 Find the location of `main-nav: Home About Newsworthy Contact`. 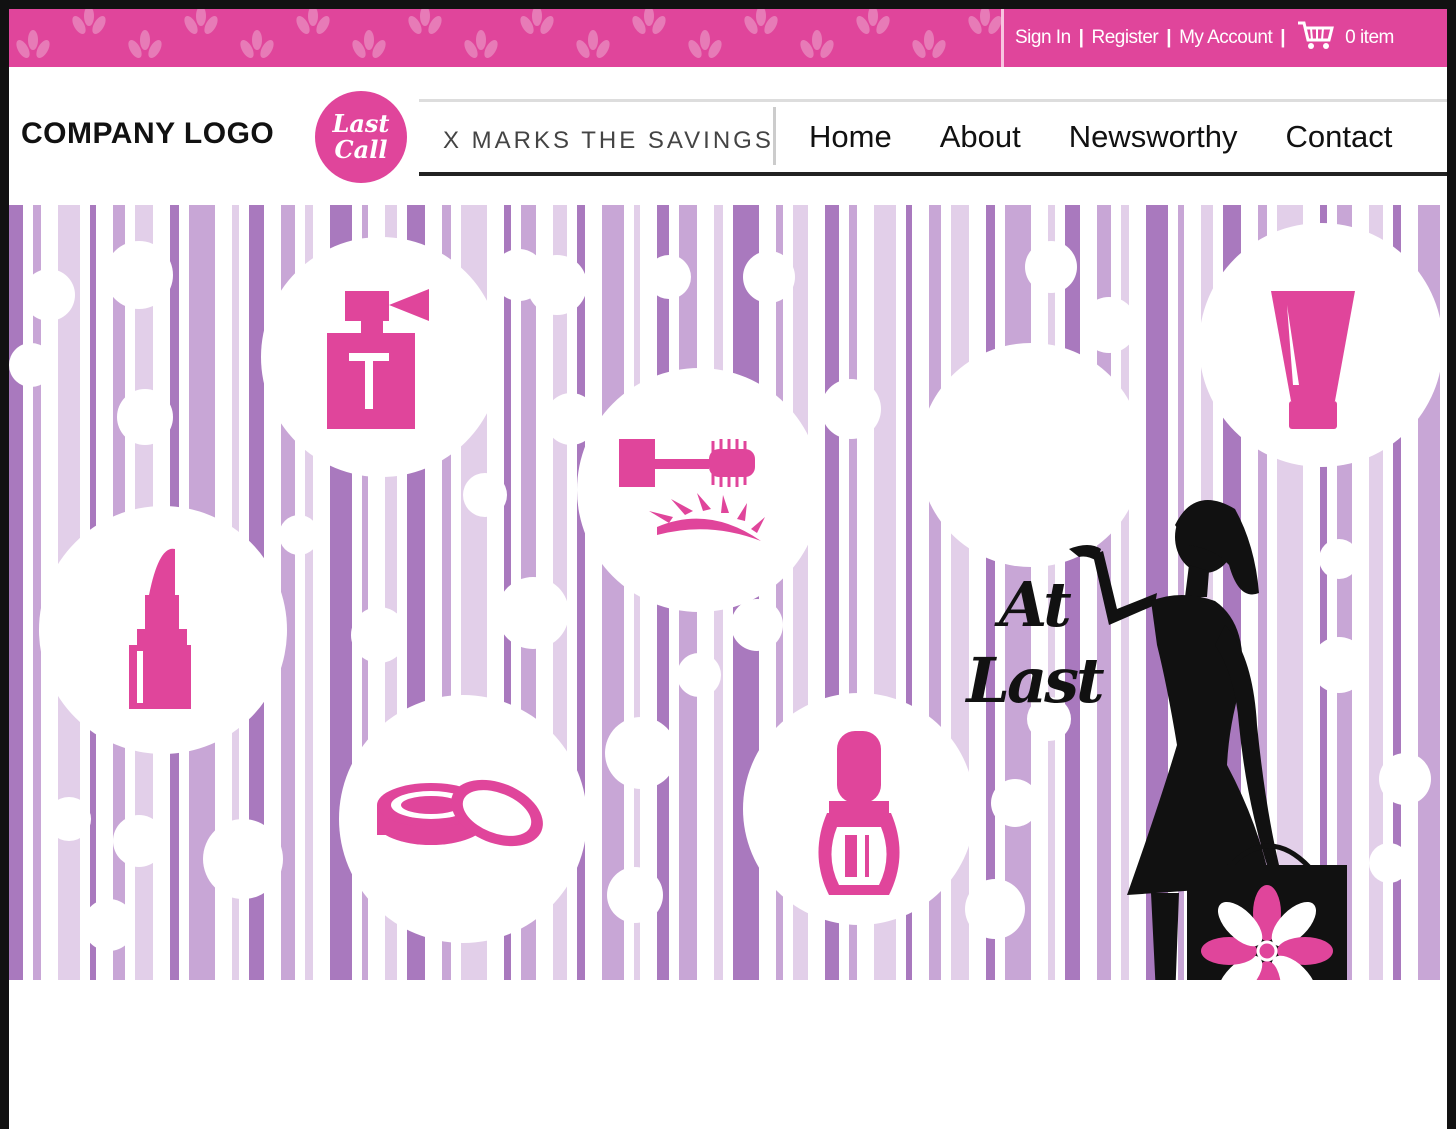

main-nav: Home About Newsworthy Contact is located at coordinates (1124, 137).